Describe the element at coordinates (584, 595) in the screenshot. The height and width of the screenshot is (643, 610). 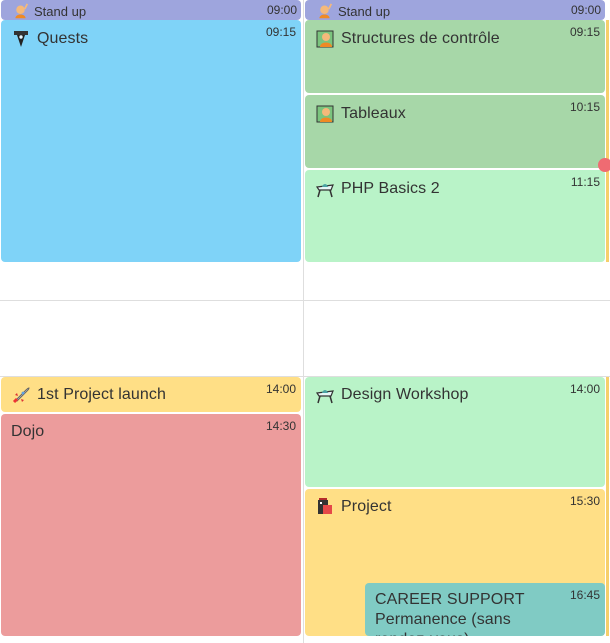
I see `career-support-time: 16:45` at that location.